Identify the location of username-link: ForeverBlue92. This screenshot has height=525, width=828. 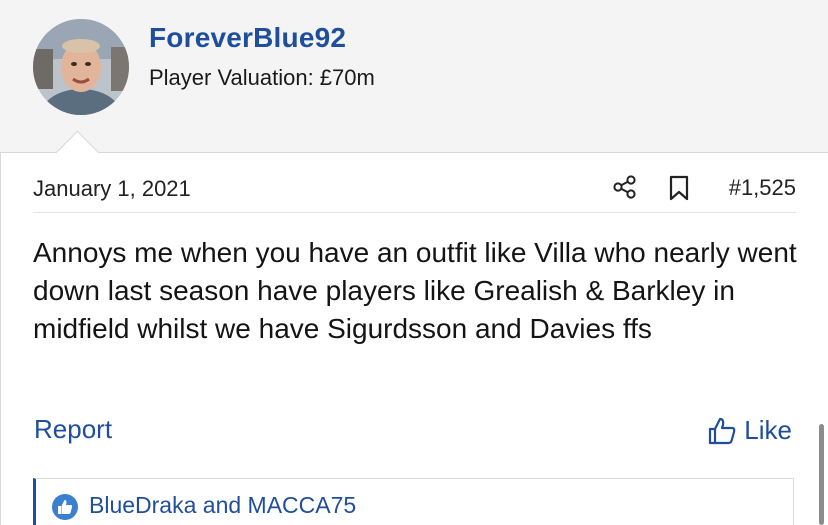
(247, 38).